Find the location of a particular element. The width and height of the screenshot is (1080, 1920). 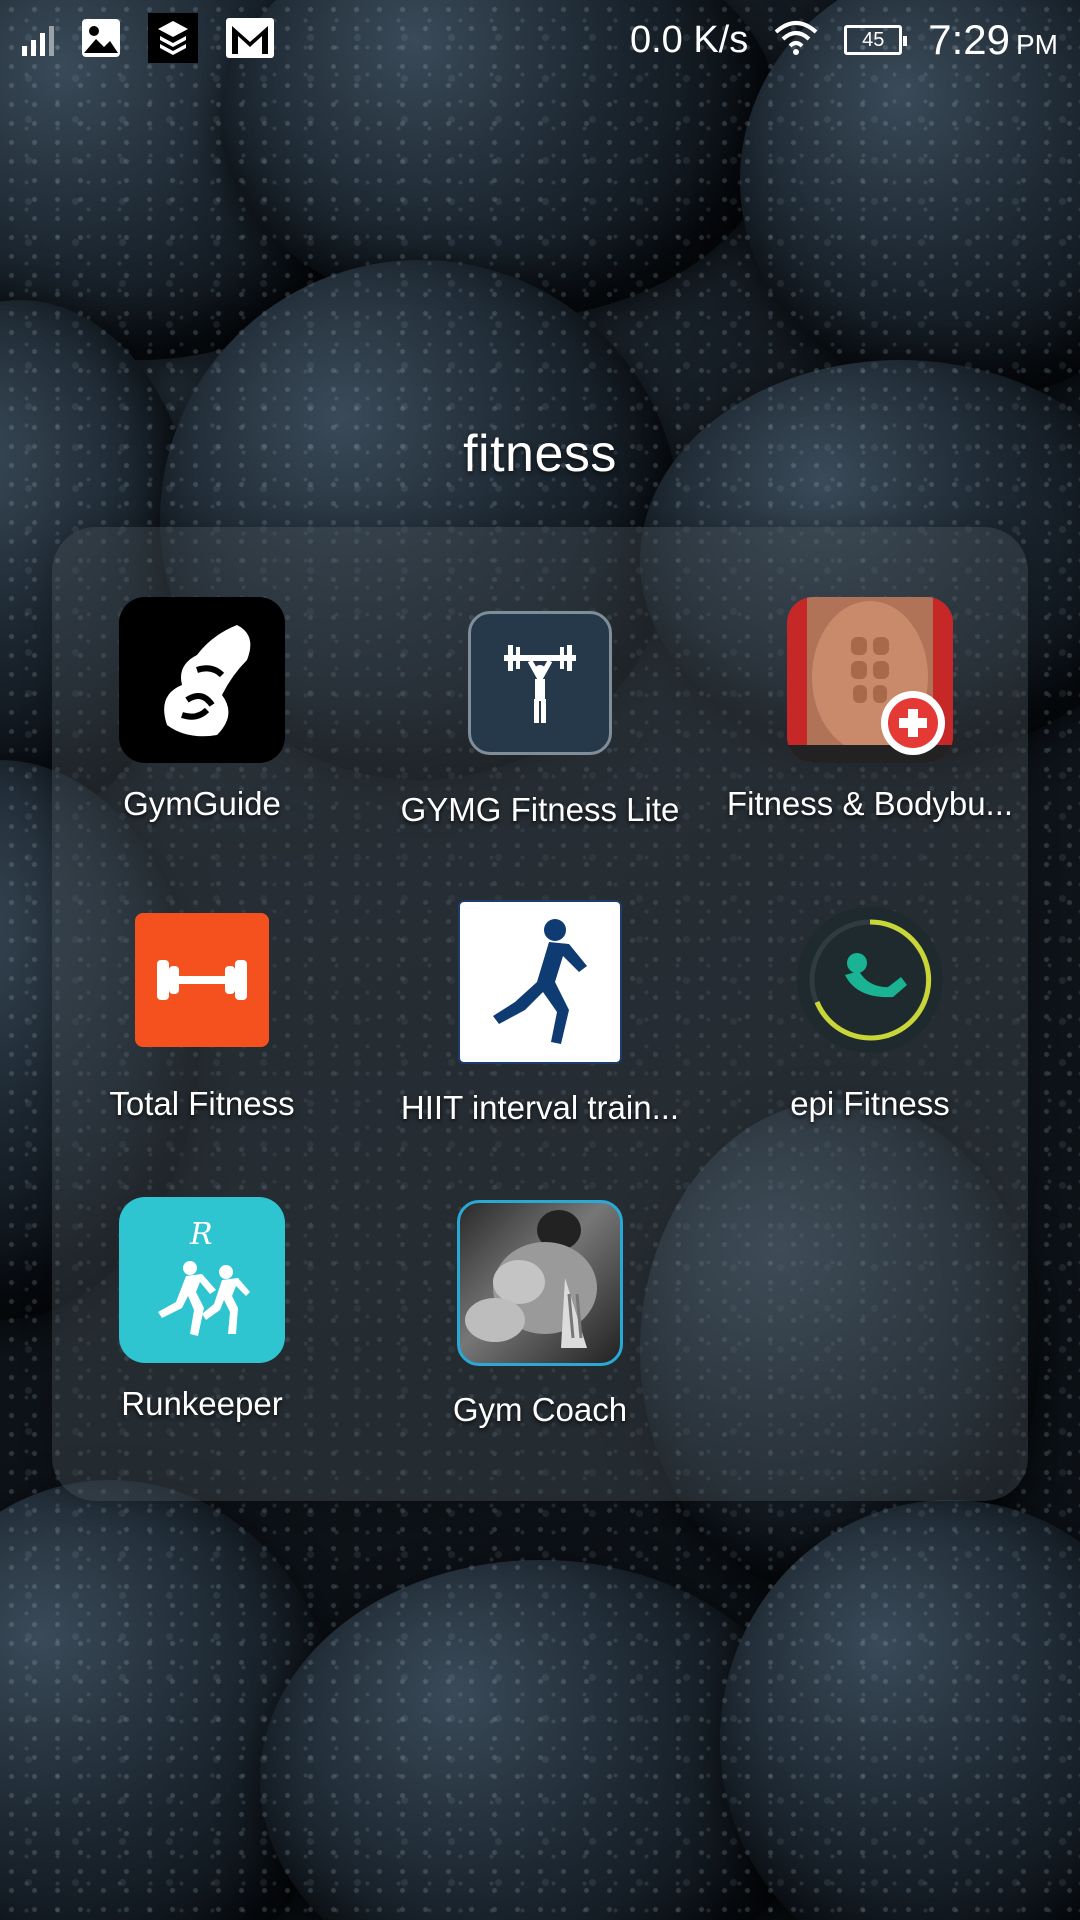

clock: 7:29 PM is located at coordinates (993, 40).